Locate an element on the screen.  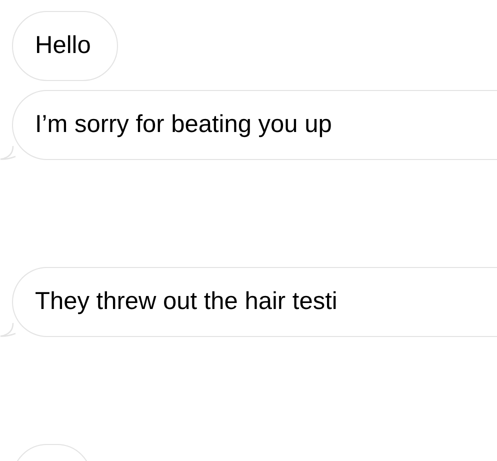
message-text: I’m sorry for beating you up is located at coordinates (183, 125).